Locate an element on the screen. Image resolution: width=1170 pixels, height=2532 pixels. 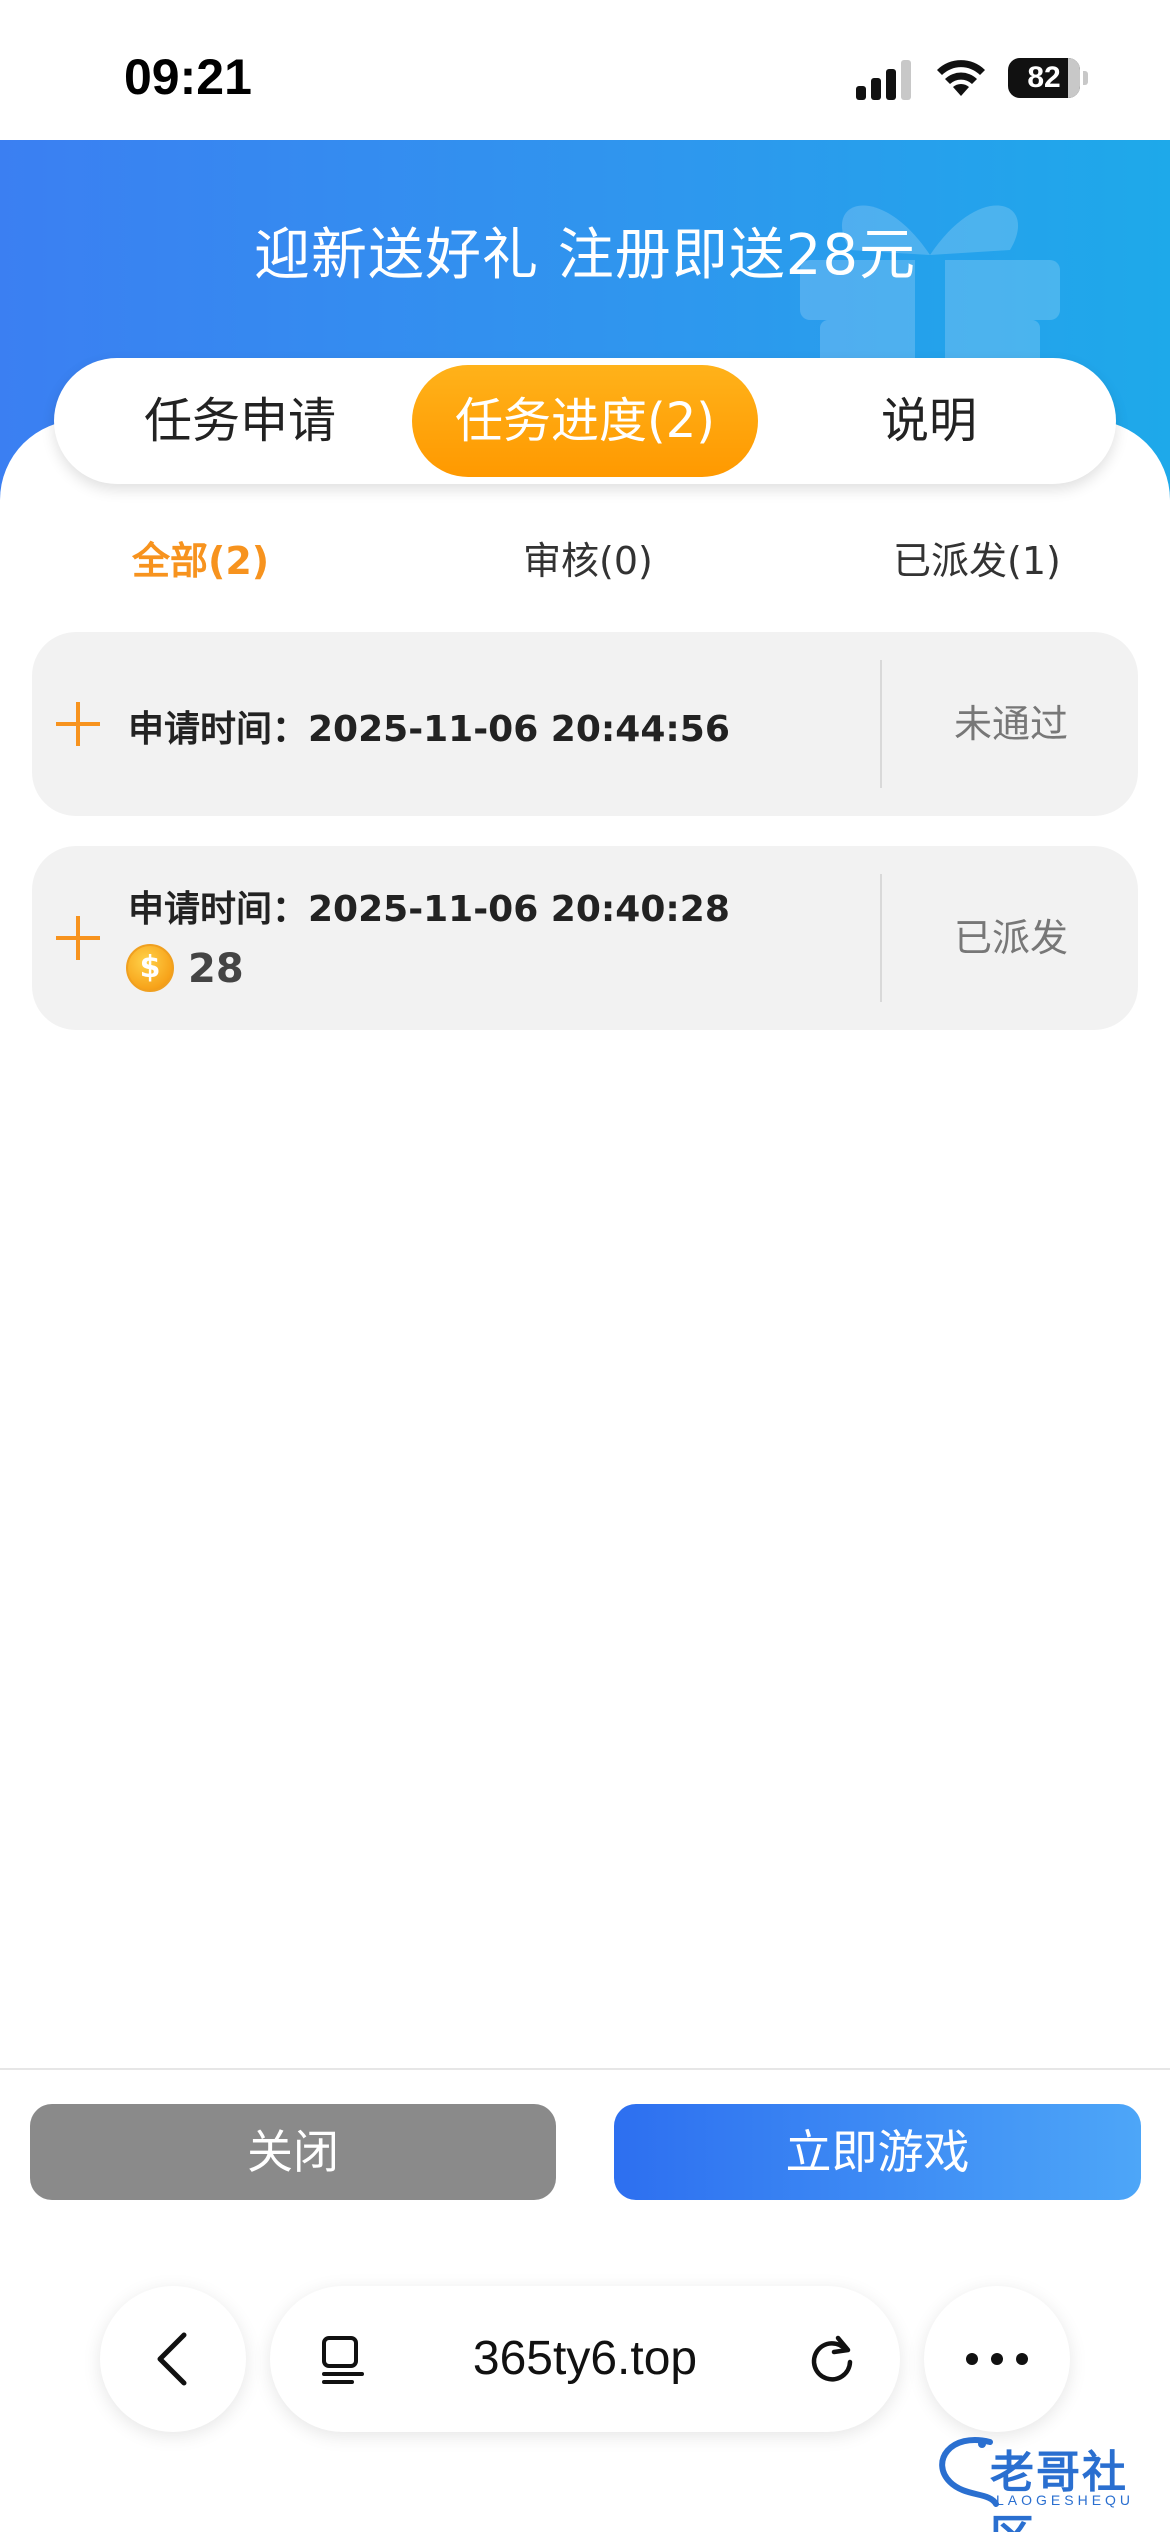
record-status: 已派发 is located at coordinates (1010, 938).